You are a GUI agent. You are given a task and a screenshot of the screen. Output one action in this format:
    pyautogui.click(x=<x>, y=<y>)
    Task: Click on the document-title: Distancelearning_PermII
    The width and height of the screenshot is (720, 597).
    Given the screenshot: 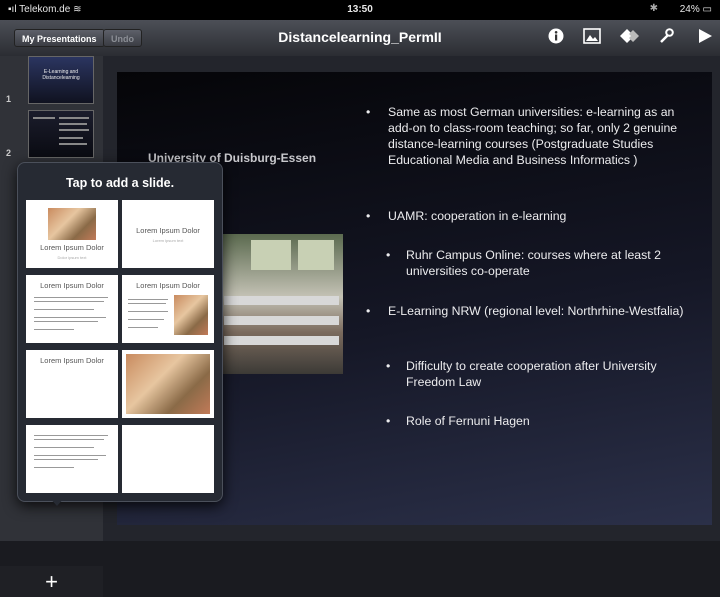 What is the action you would take?
    pyautogui.click(x=360, y=37)
    